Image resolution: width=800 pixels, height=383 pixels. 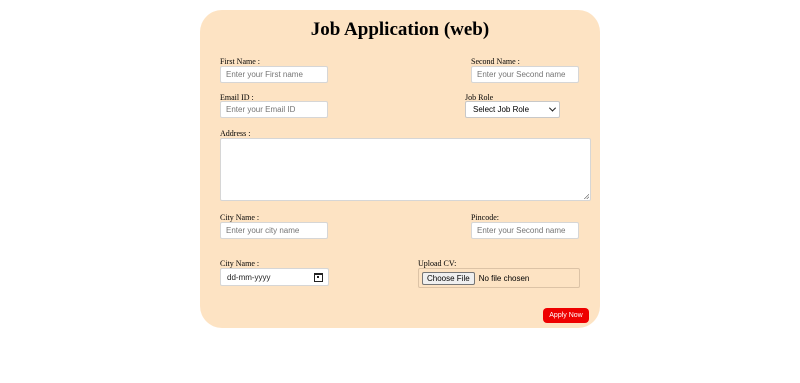 What do you see at coordinates (274, 109) in the screenshot?
I see `email-input` at bounding box center [274, 109].